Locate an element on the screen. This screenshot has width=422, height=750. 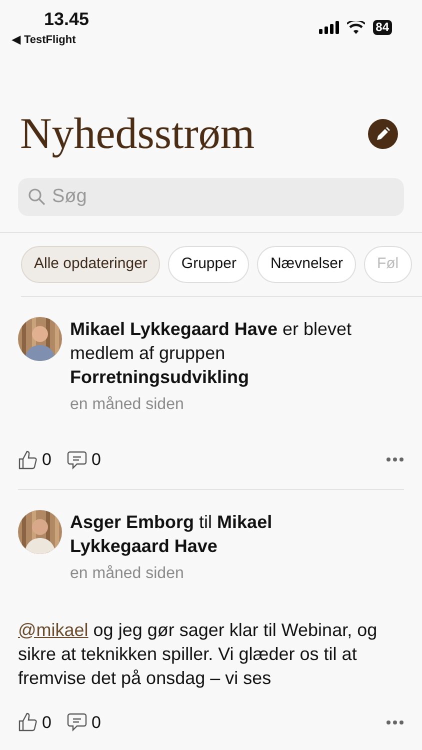
page-title: Nyhedsstrøm is located at coordinates (137, 134).